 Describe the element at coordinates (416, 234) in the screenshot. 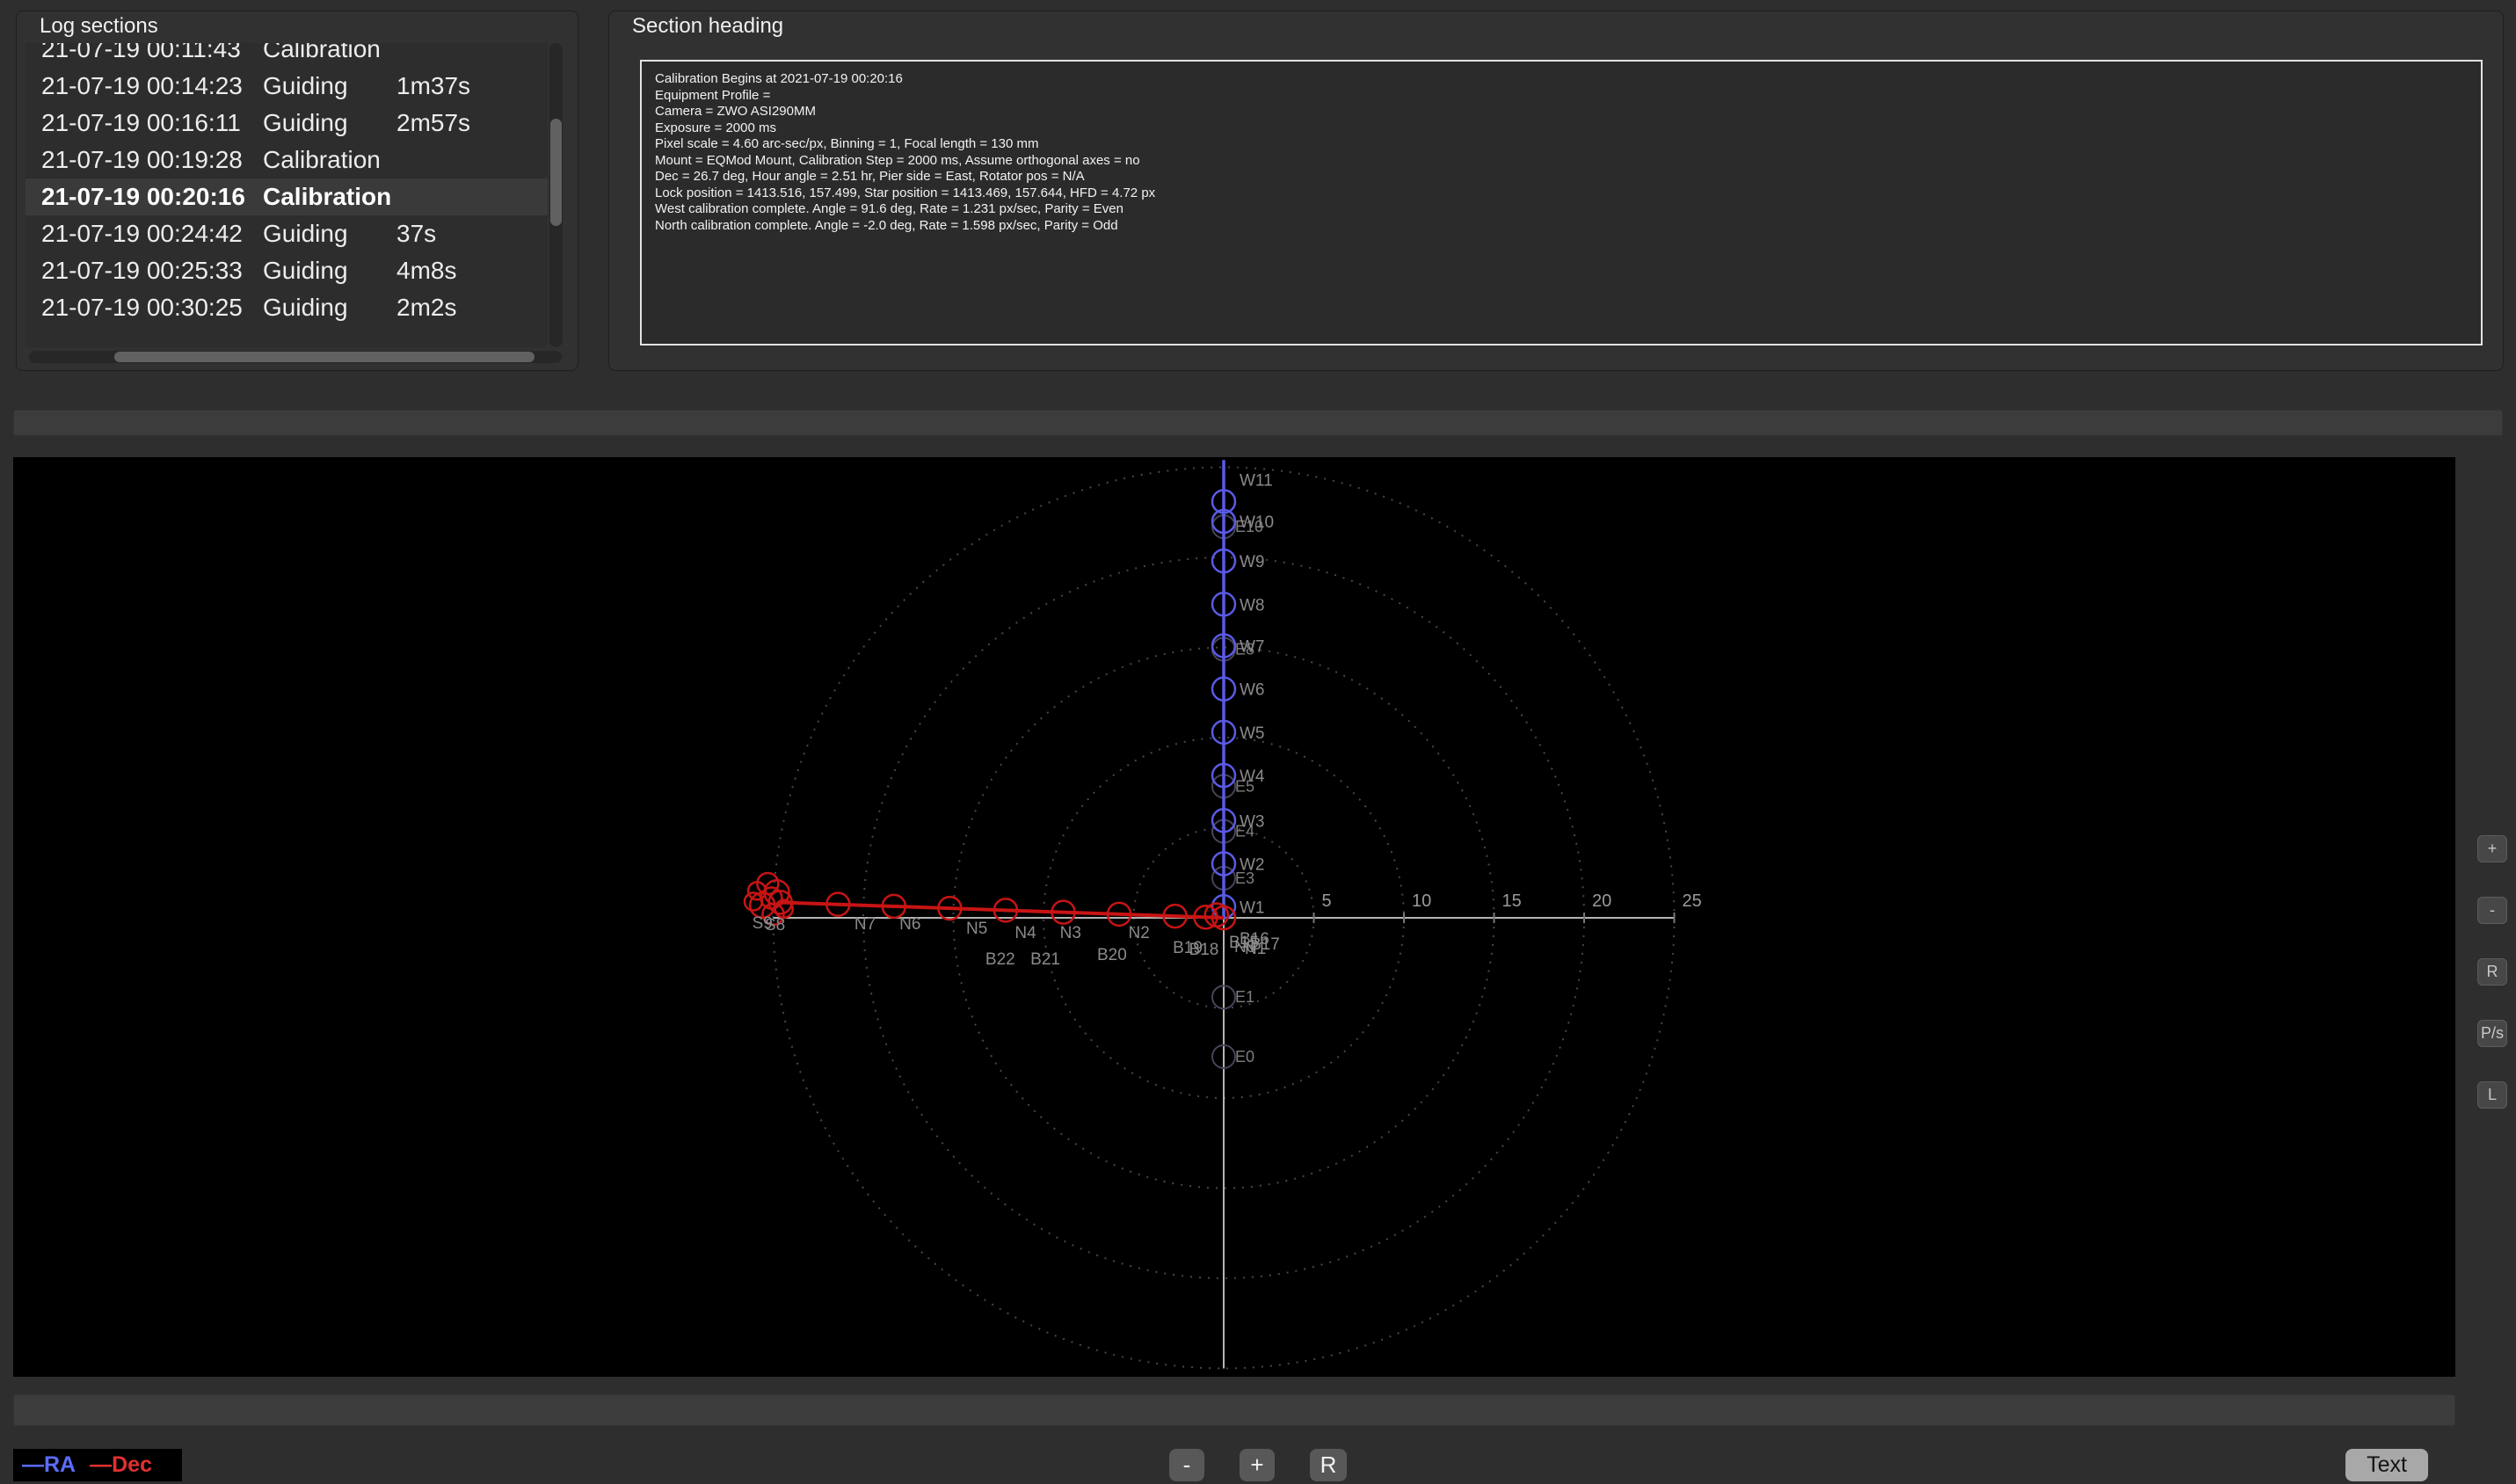

I see `log-row-duration: 37s` at that location.